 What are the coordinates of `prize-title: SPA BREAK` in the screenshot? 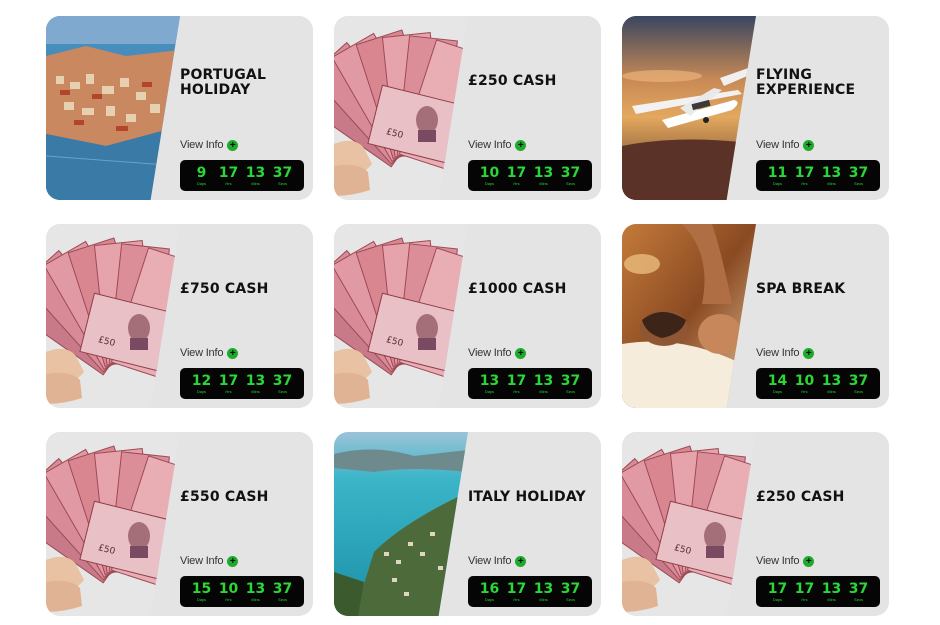 It's located at (801, 289).